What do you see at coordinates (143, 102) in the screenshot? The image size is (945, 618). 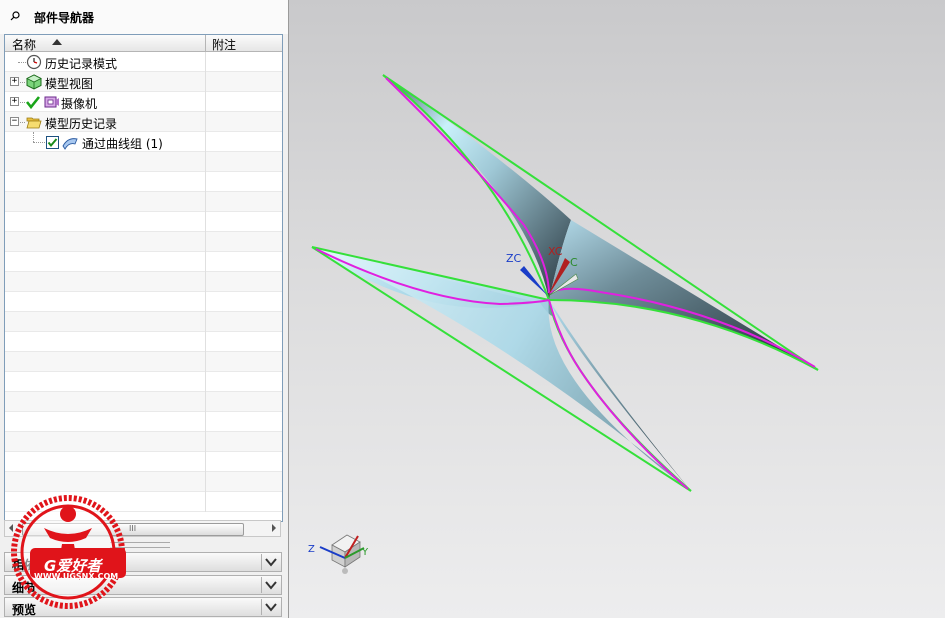 I see `tree-row-cameras: + 摄像机` at bounding box center [143, 102].